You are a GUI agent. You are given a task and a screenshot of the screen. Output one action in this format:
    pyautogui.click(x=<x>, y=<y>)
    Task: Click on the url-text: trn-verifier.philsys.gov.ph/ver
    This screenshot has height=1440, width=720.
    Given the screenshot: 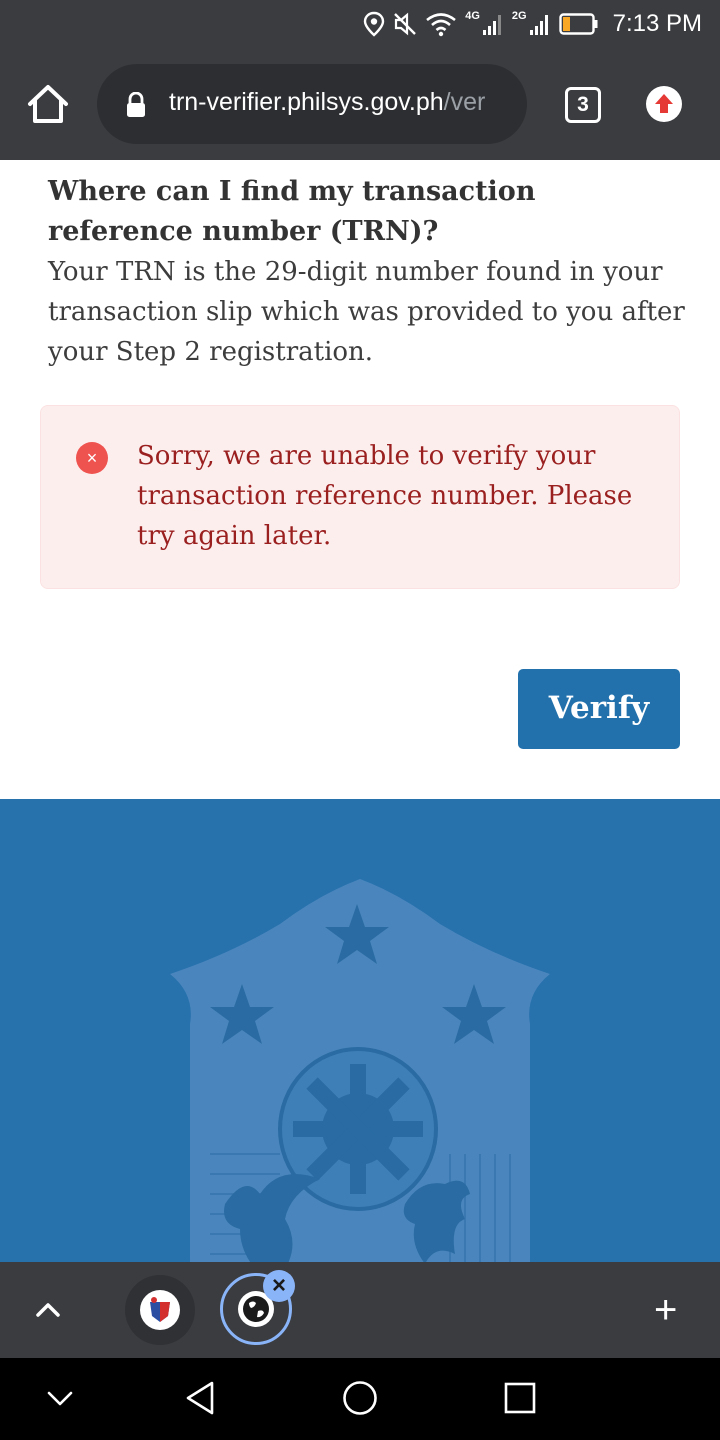 What is the action you would take?
    pyautogui.click(x=327, y=102)
    